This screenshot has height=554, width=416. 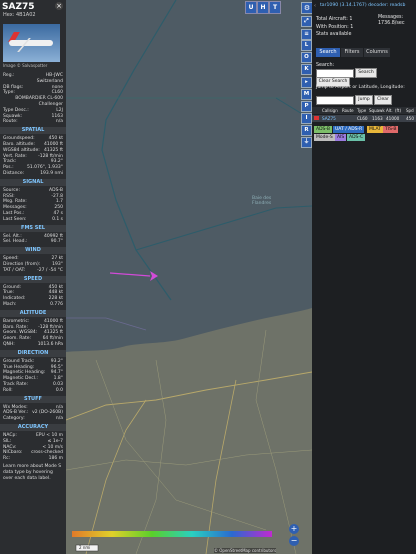 What do you see at coordinates (19, 139) in the screenshot?
I see `field-label: Groundspeed:` at bounding box center [19, 139].